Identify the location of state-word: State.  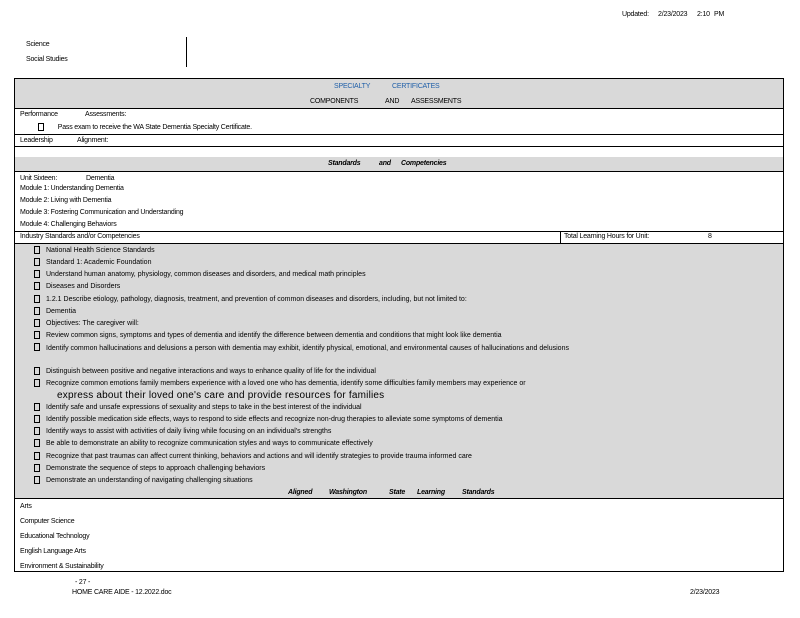
(397, 492).